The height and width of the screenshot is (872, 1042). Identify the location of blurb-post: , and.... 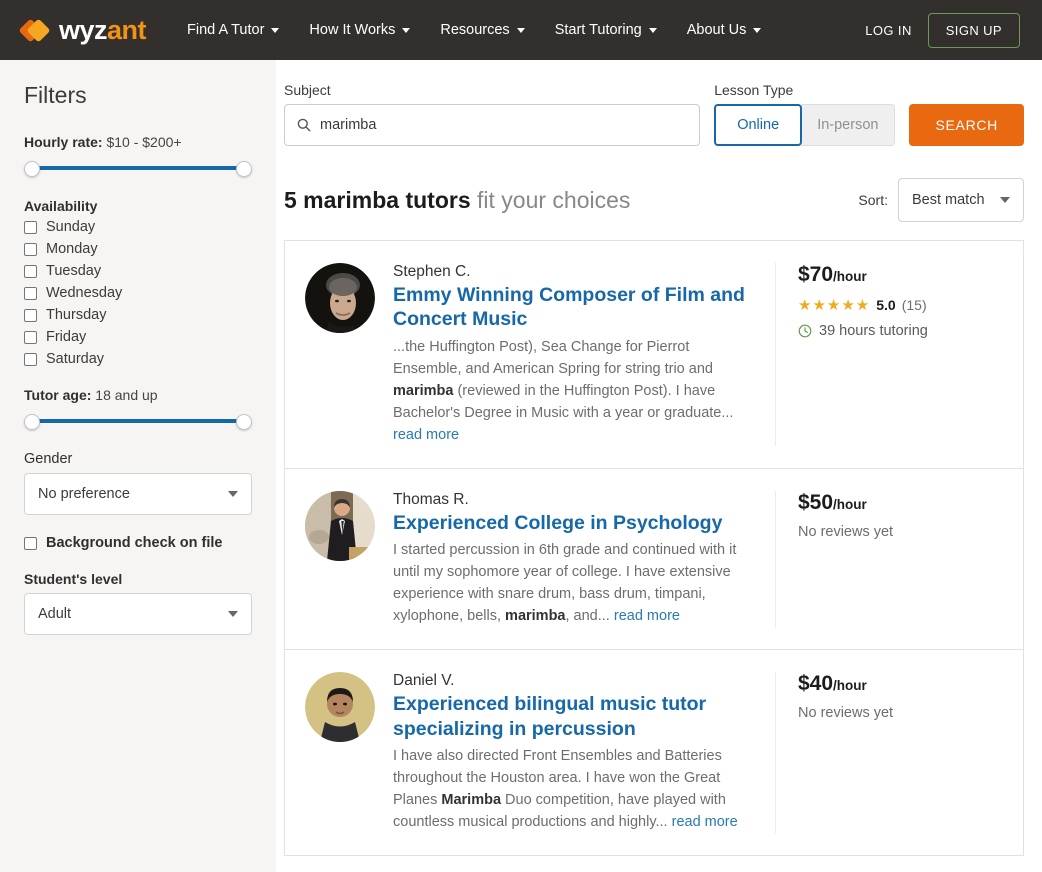
(589, 616).